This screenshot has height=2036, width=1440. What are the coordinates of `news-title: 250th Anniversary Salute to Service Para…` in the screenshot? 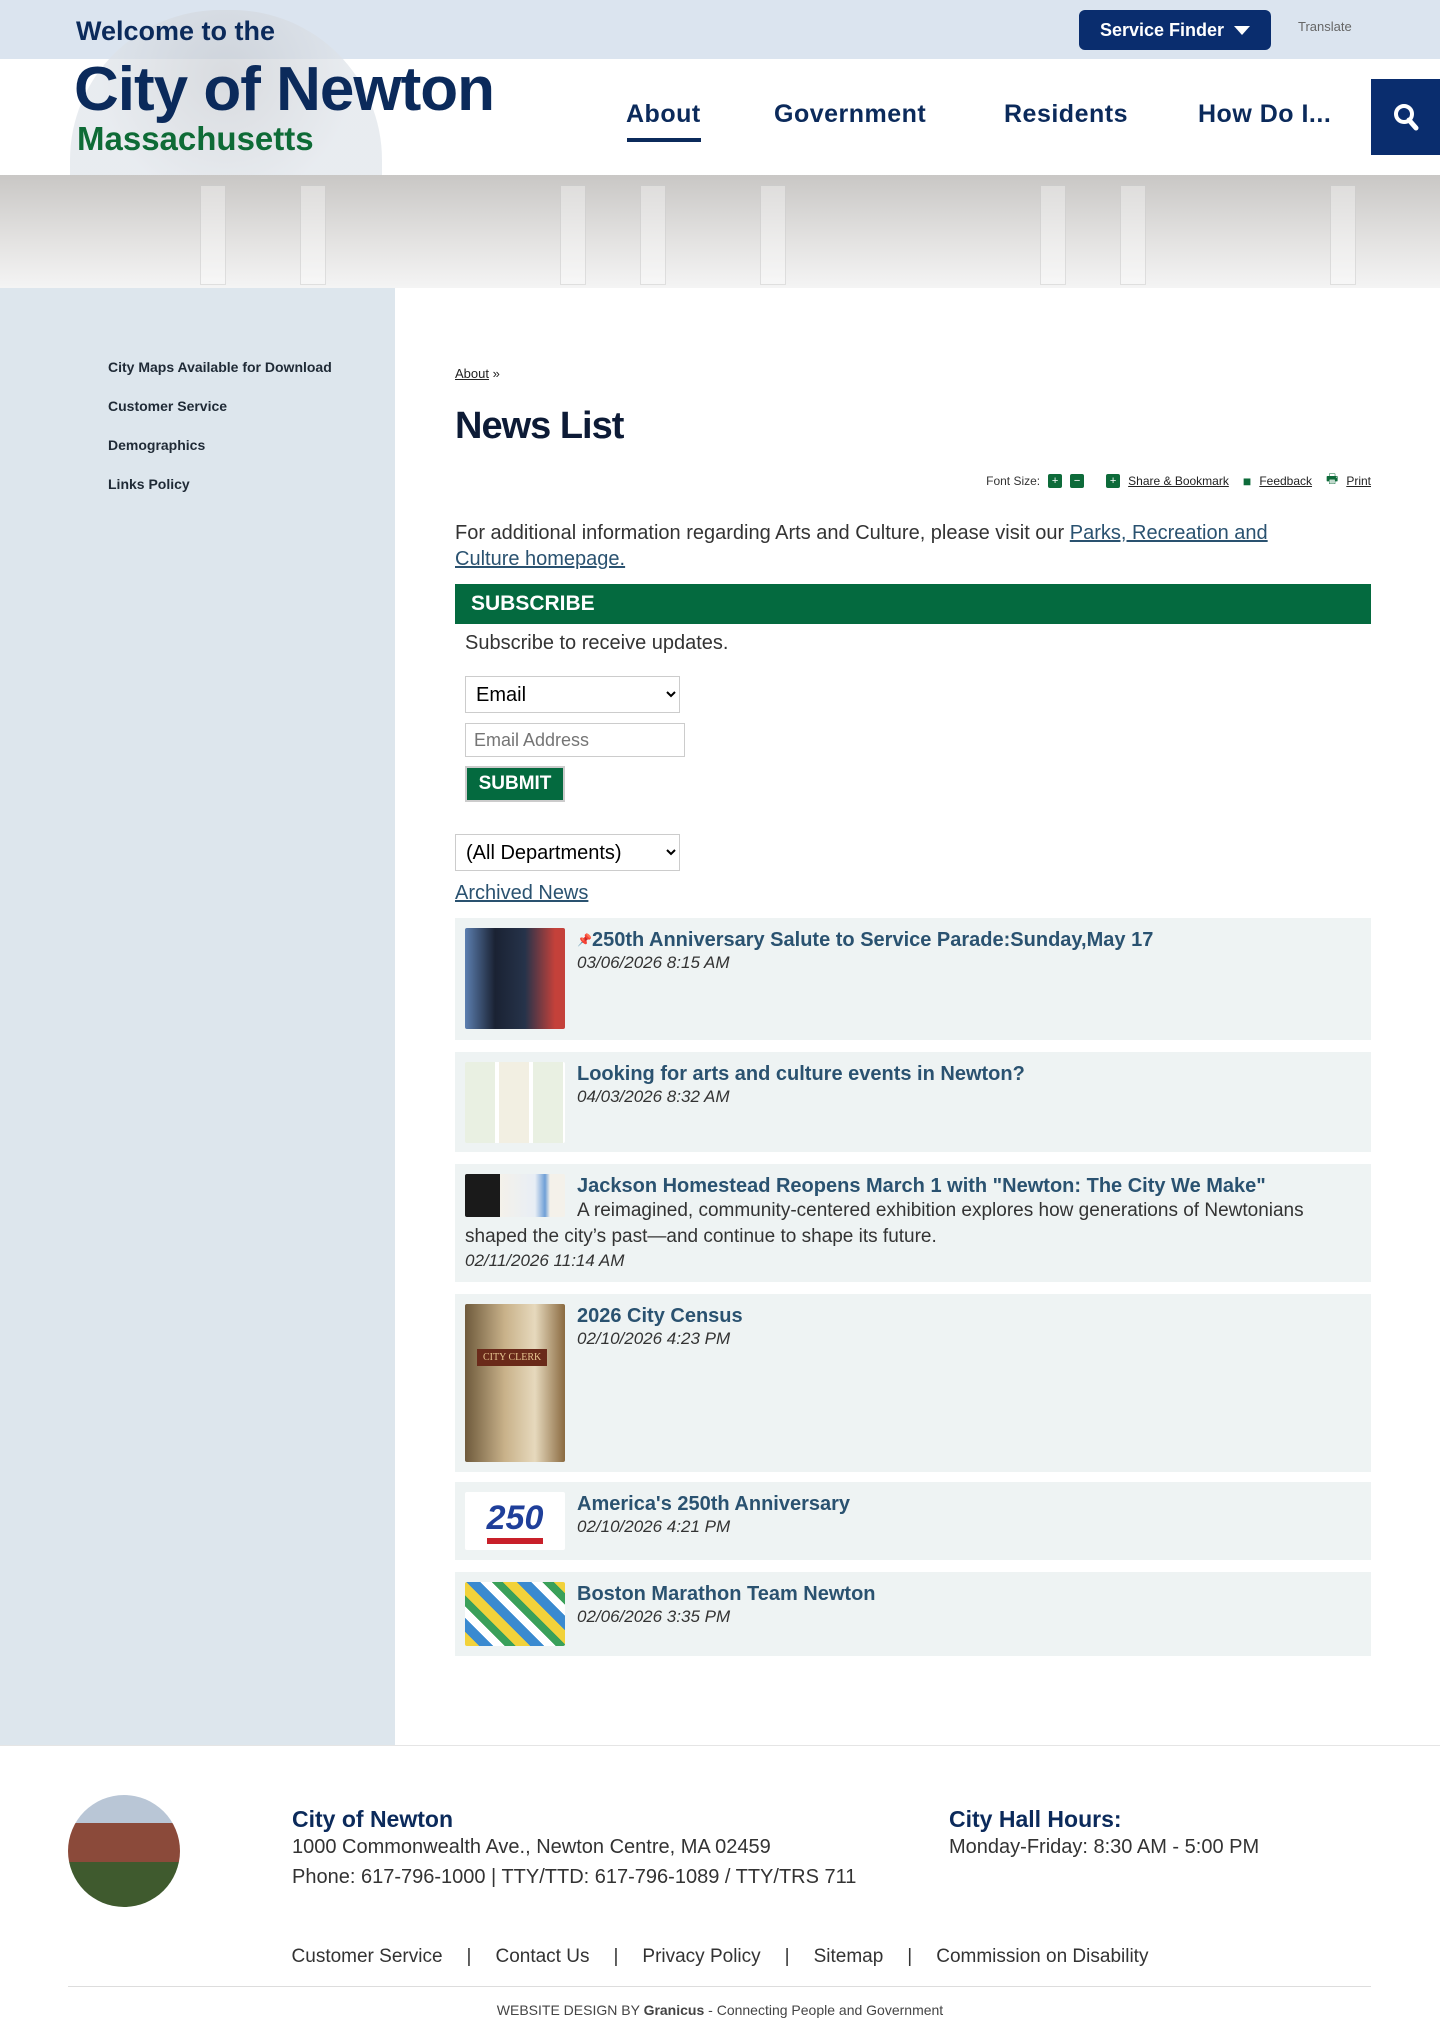 It's located at (872, 940).